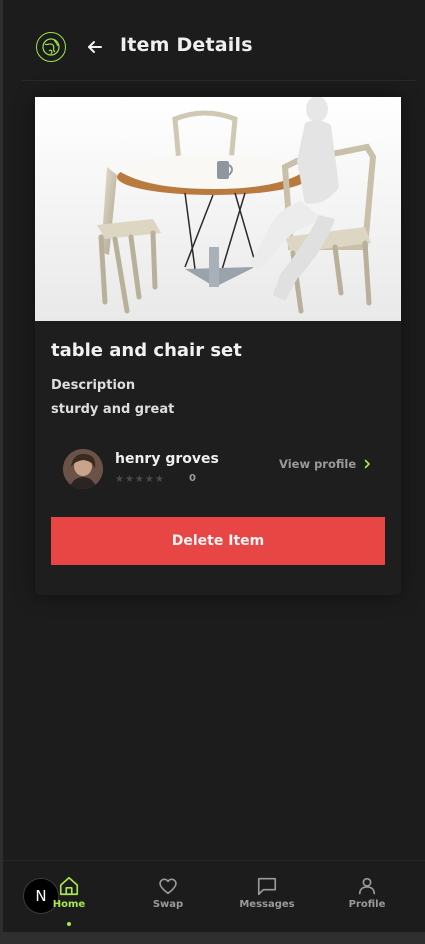 This screenshot has width=425, height=944. I want to click on header: Item Details, so click(219, 51).